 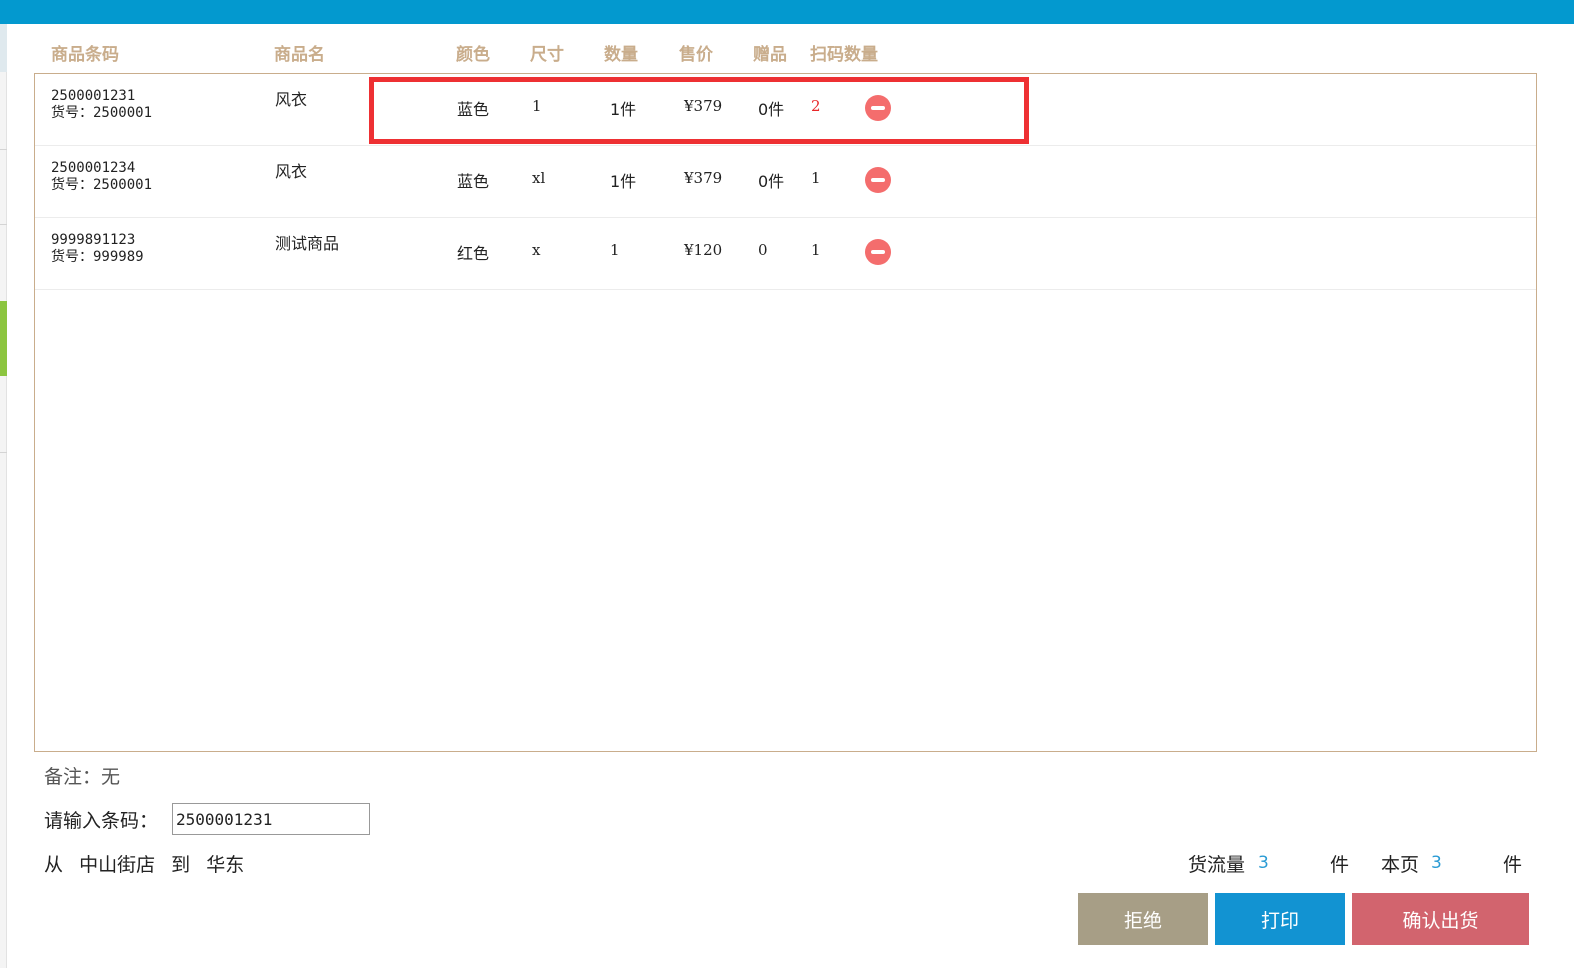 I want to click on flow-value: 3, so click(x=1263, y=863).